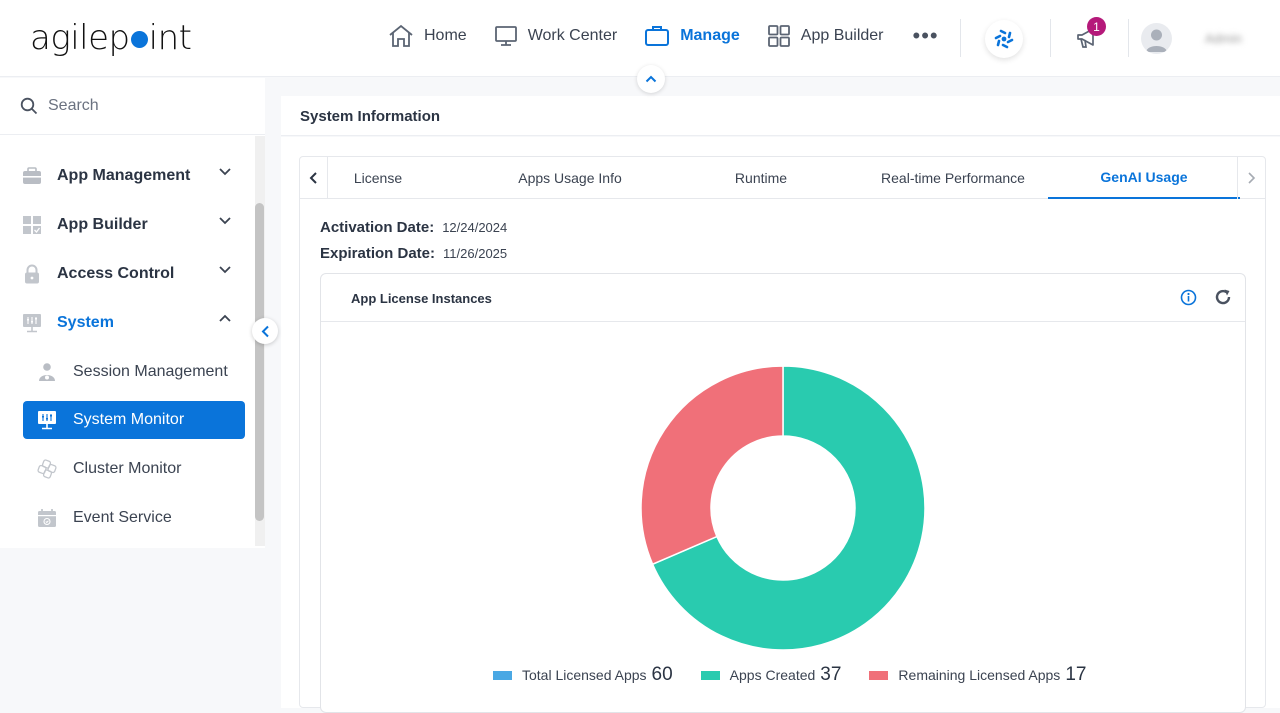  What do you see at coordinates (139, 39) in the screenshot?
I see `logo-dot` at bounding box center [139, 39].